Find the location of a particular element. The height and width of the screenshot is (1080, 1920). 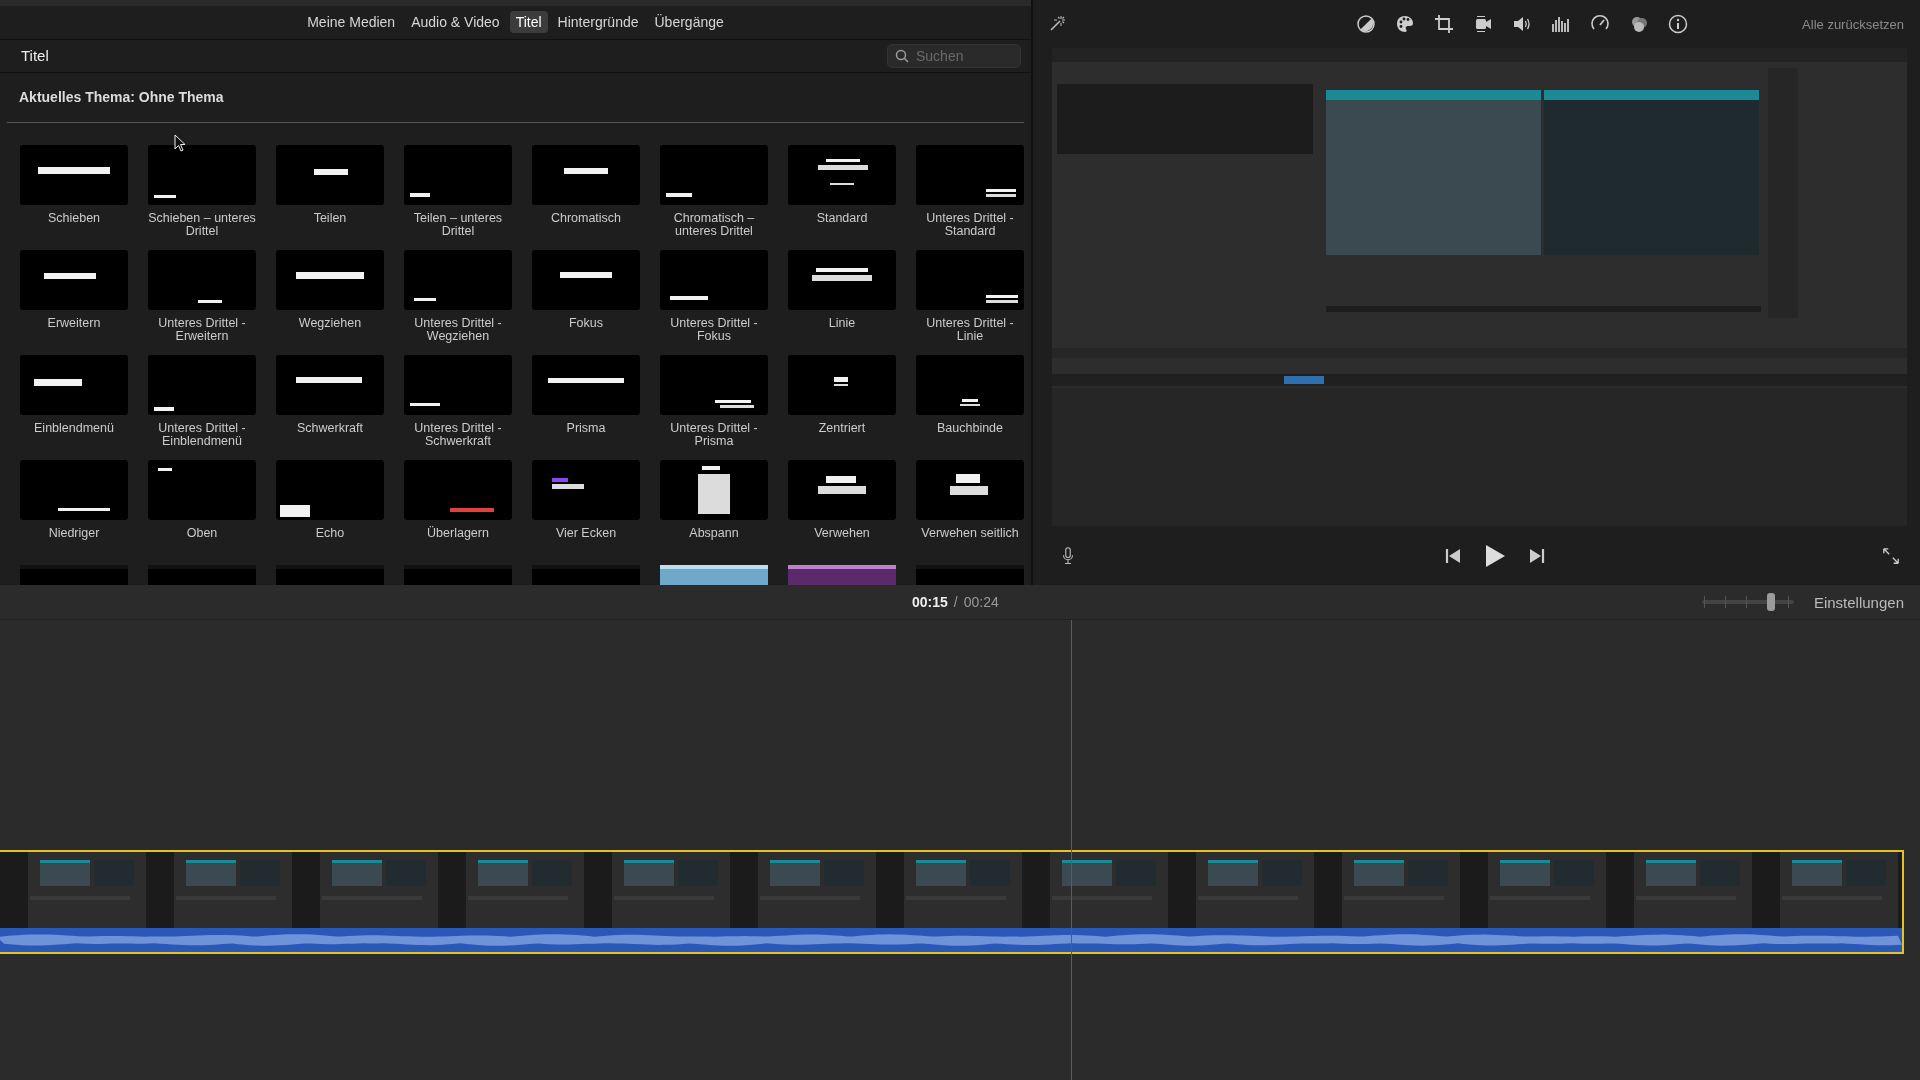

title-label: Zentriert is located at coordinates (842, 428).